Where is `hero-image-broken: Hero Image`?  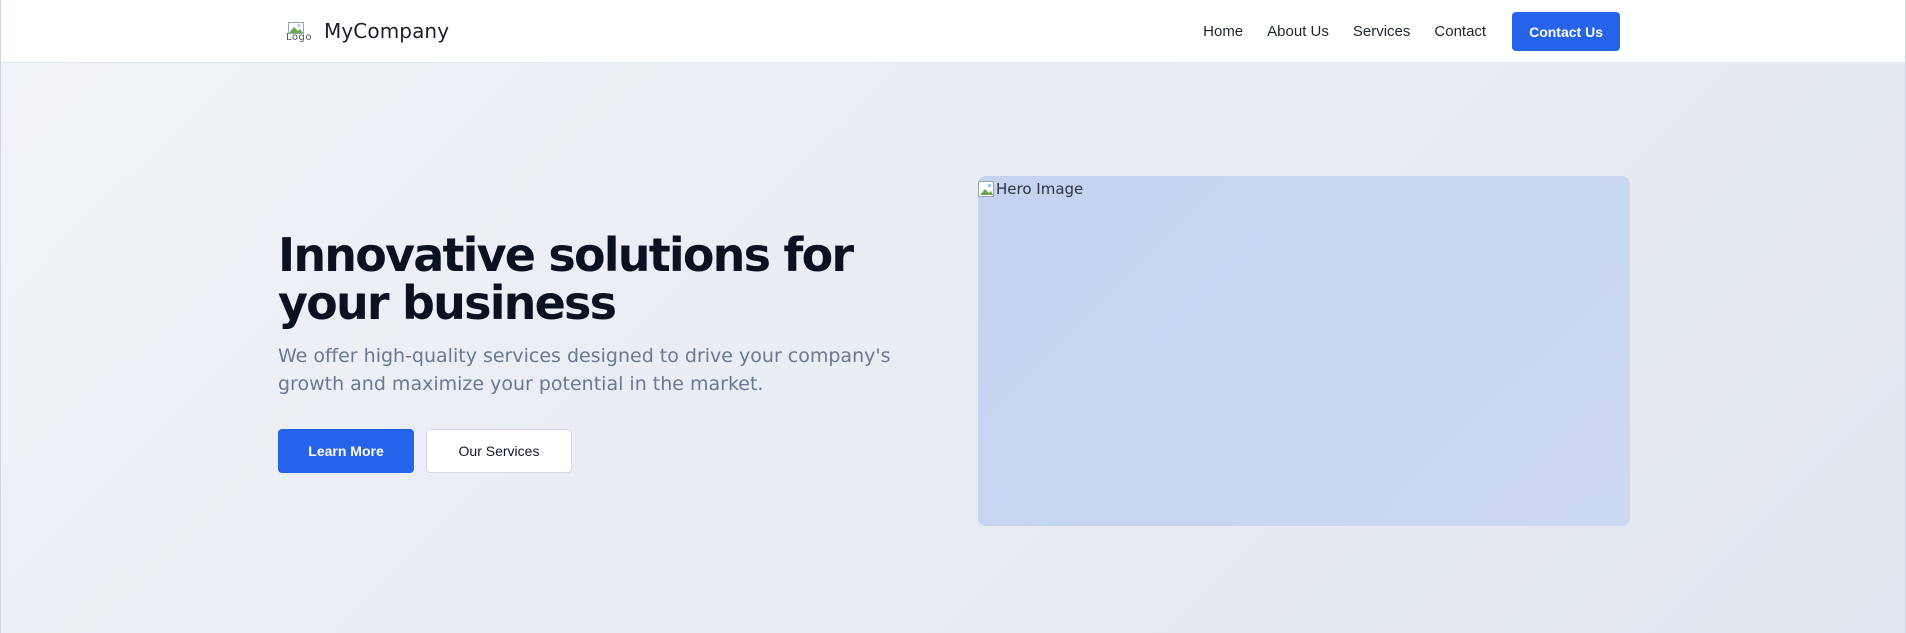 hero-image-broken: Hero Image is located at coordinates (1030, 189).